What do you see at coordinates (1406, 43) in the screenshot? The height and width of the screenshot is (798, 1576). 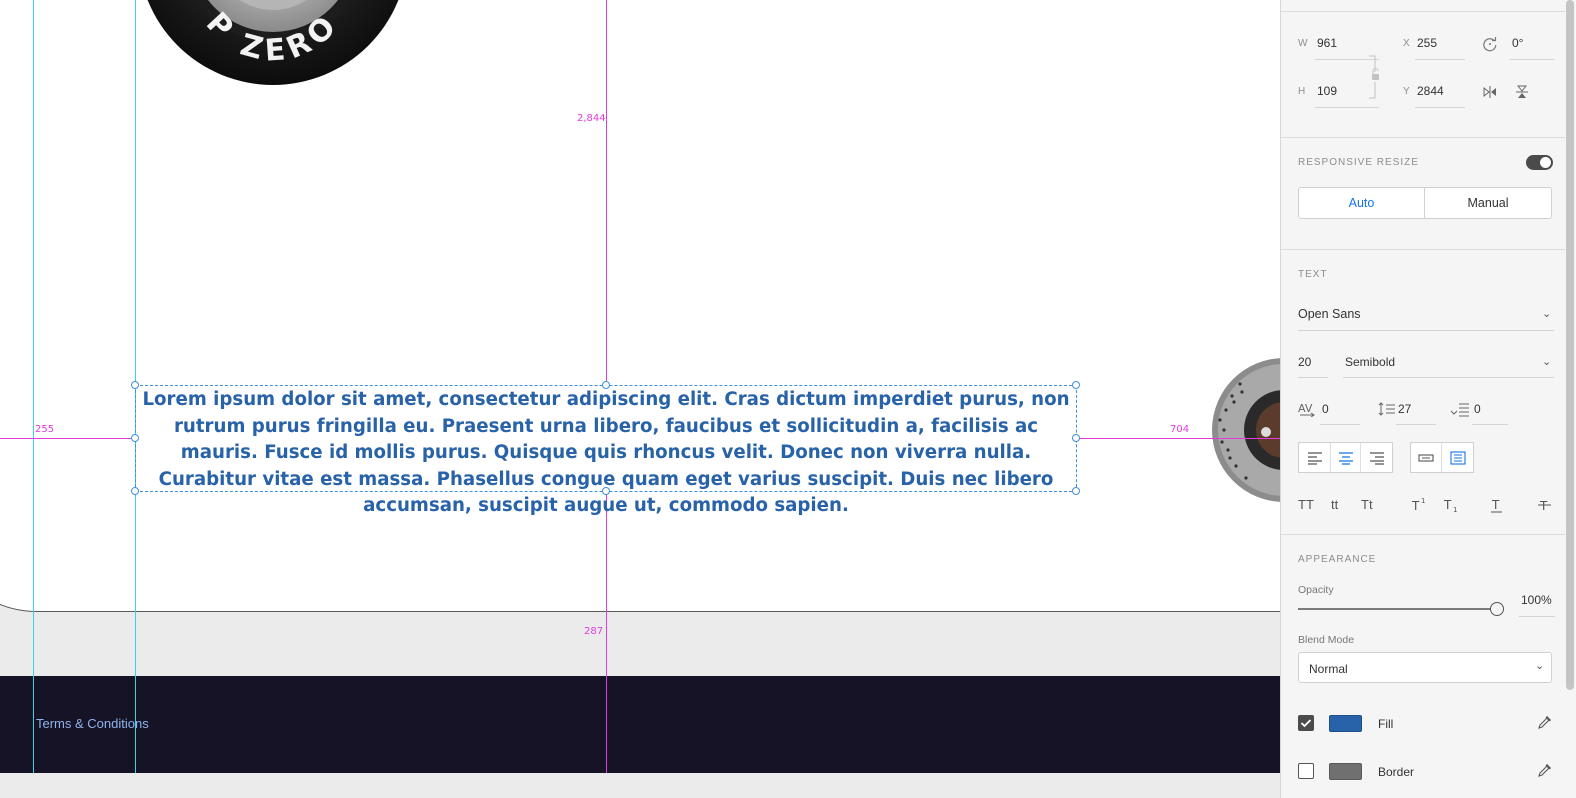 I see `x-label: X` at bounding box center [1406, 43].